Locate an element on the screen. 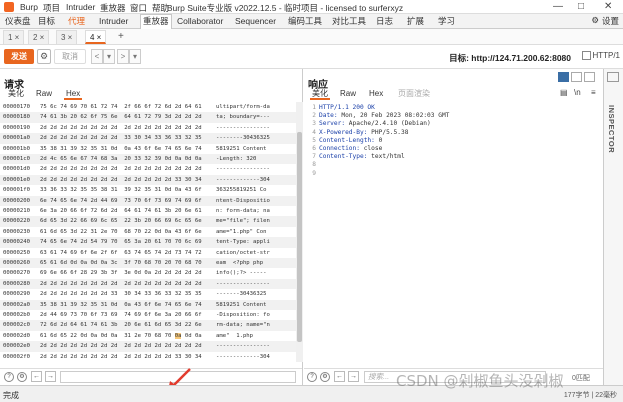  layout-split-vertical-button is located at coordinates (563, 77).